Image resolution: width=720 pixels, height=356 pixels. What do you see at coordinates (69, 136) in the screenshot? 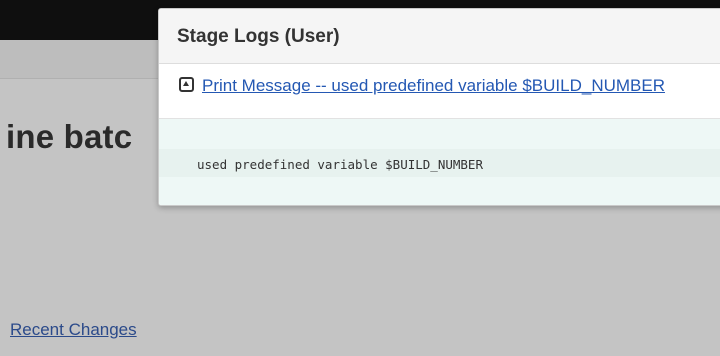
I see `page-title: ine batc` at bounding box center [69, 136].